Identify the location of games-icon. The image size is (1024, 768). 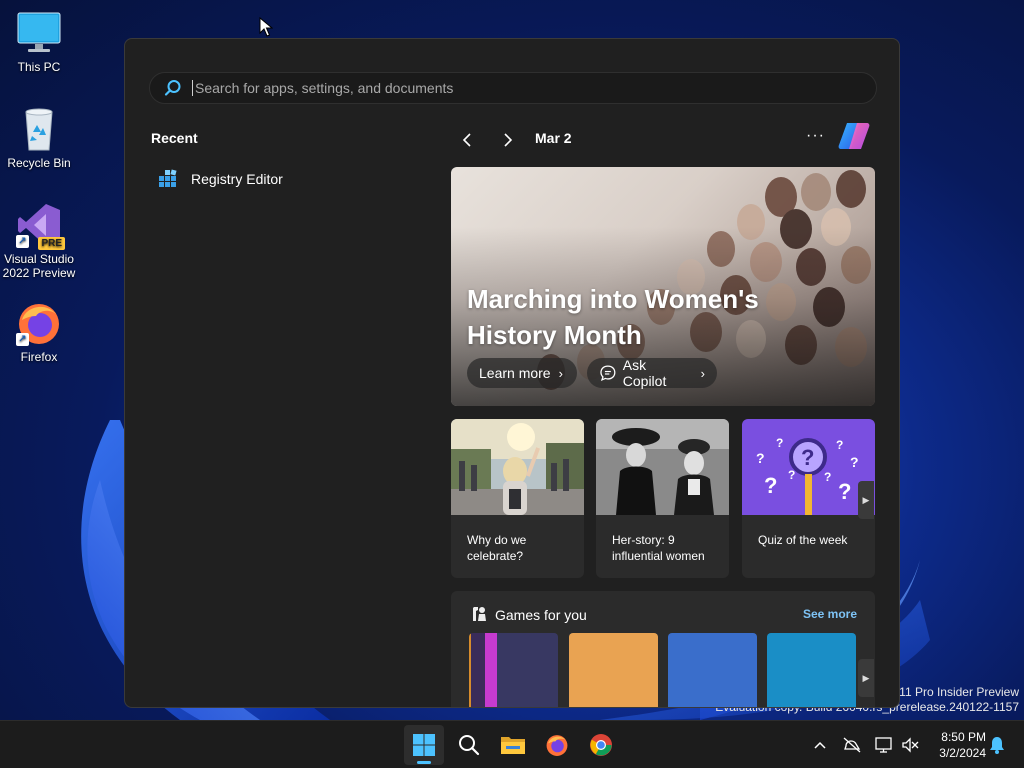
(479, 614).